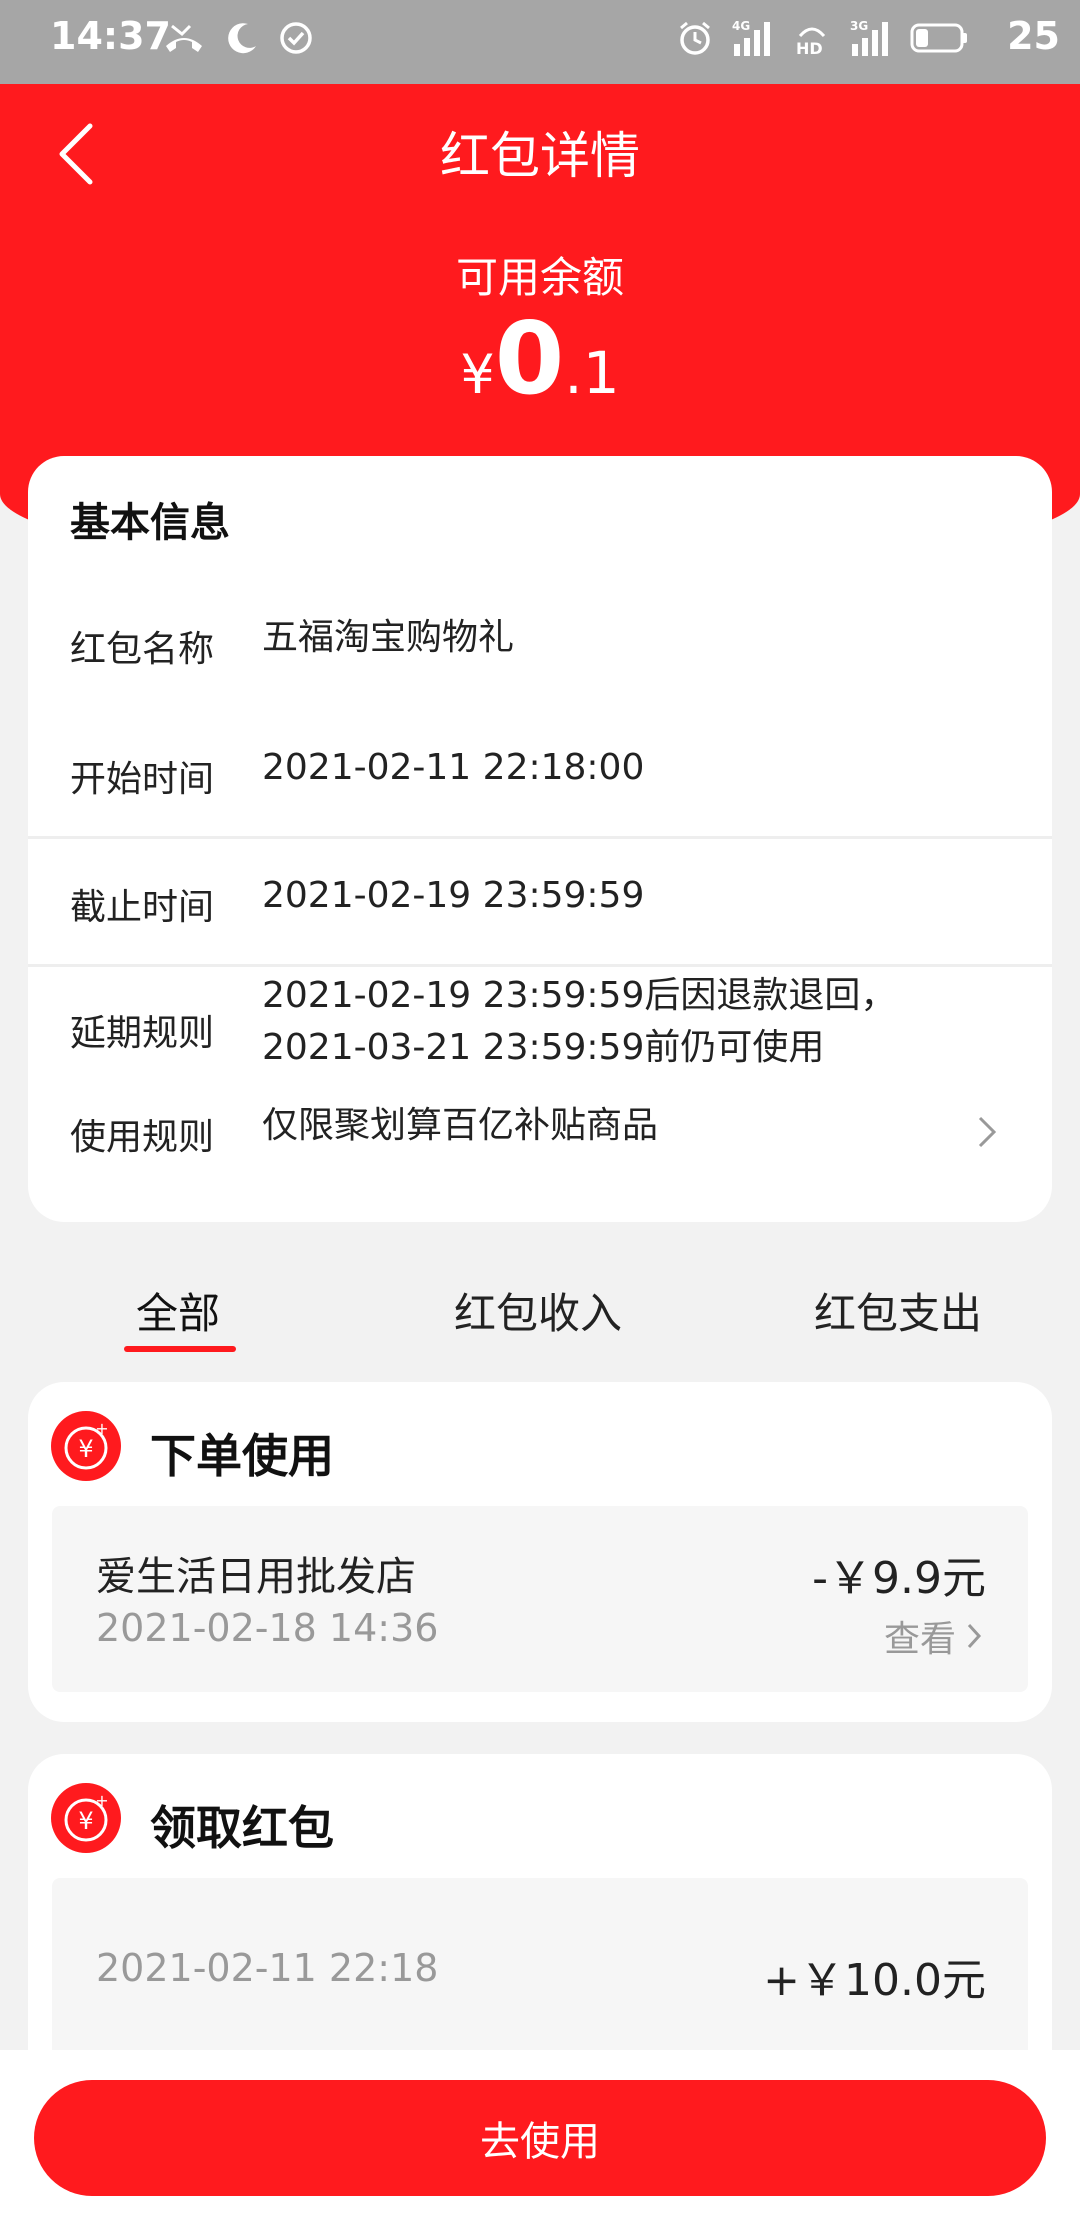 This screenshot has height=2232, width=1080. Describe the element at coordinates (142, 649) in the screenshot. I see `info-label-name: 红包名称` at that location.